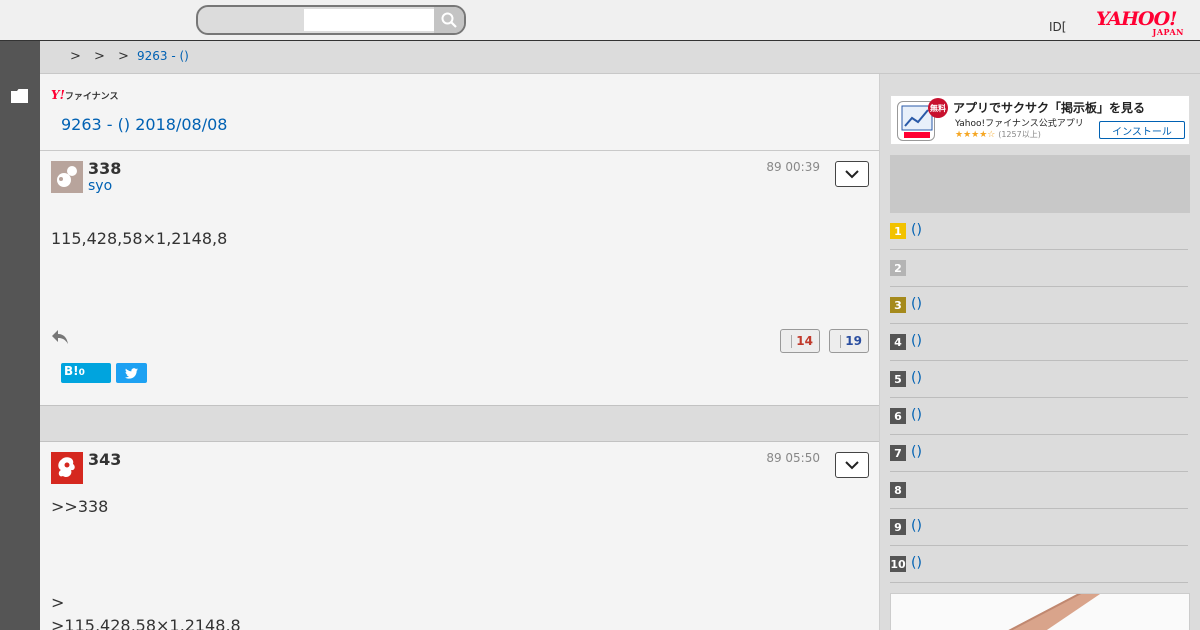 Image resolution: width=1200 pixels, height=630 pixels. Describe the element at coordinates (1019, 134) in the screenshot. I see `review-count: (1257以上)` at that location.